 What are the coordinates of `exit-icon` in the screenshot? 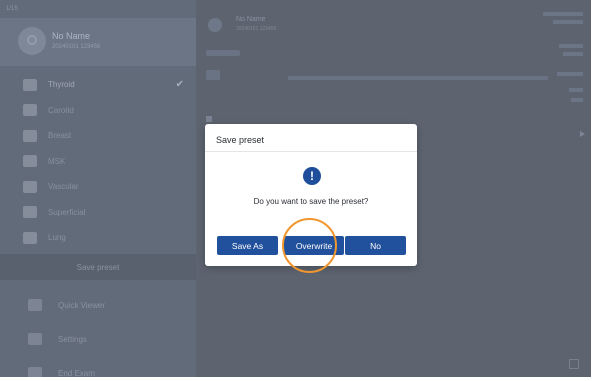 It's located at (35, 372).